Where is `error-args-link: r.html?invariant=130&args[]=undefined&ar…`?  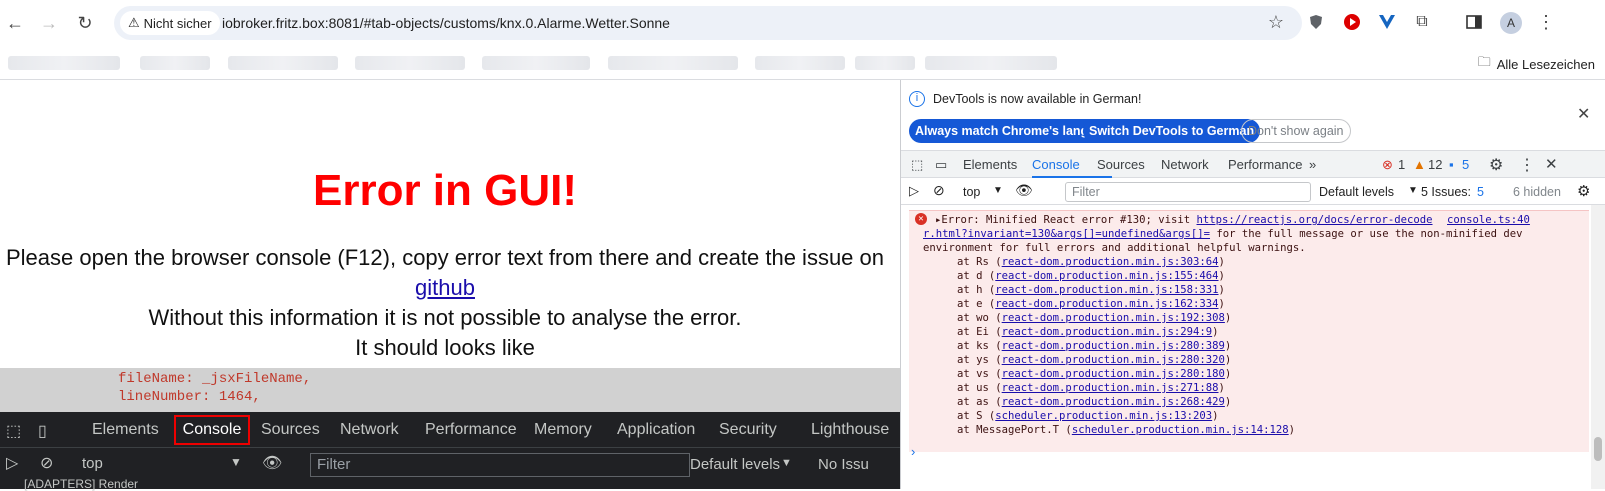 error-args-link: r.html?invariant=130&args[]=undefined&ar… is located at coordinates (1066, 234).